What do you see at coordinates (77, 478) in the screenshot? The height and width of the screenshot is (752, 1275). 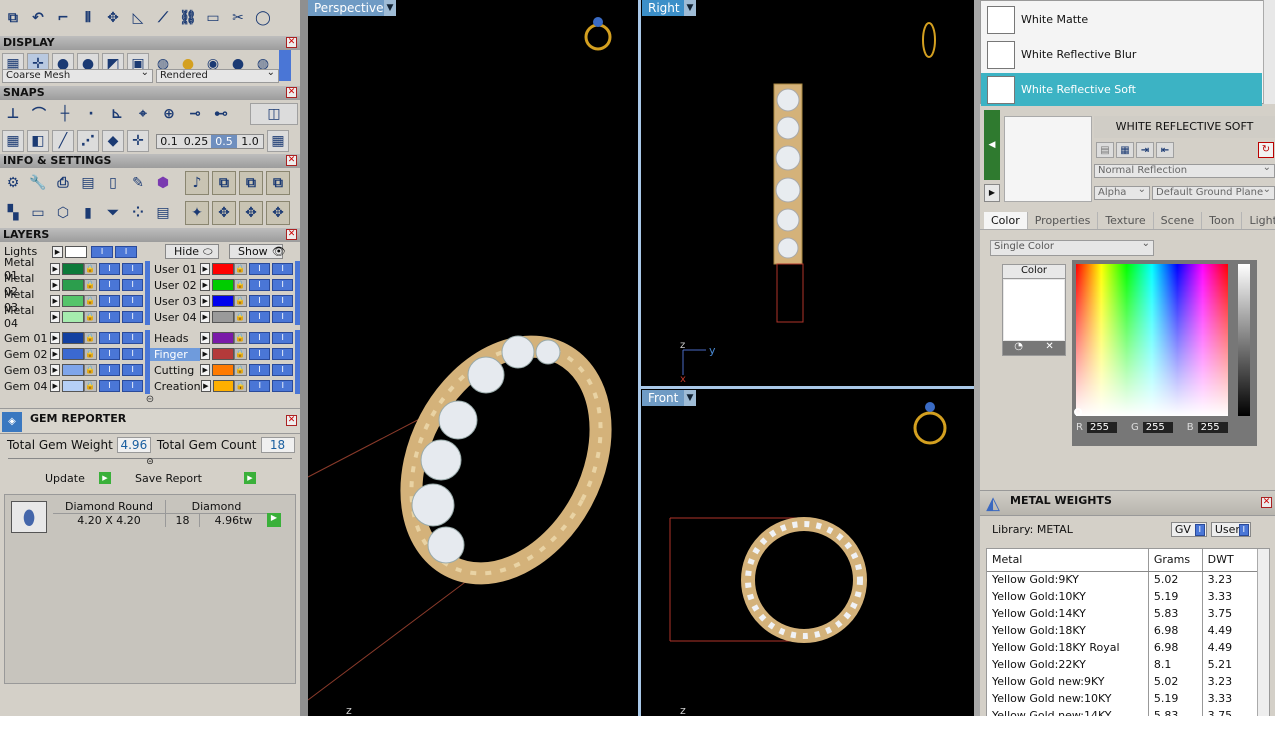 I see `update-button: Update ▶` at bounding box center [77, 478].